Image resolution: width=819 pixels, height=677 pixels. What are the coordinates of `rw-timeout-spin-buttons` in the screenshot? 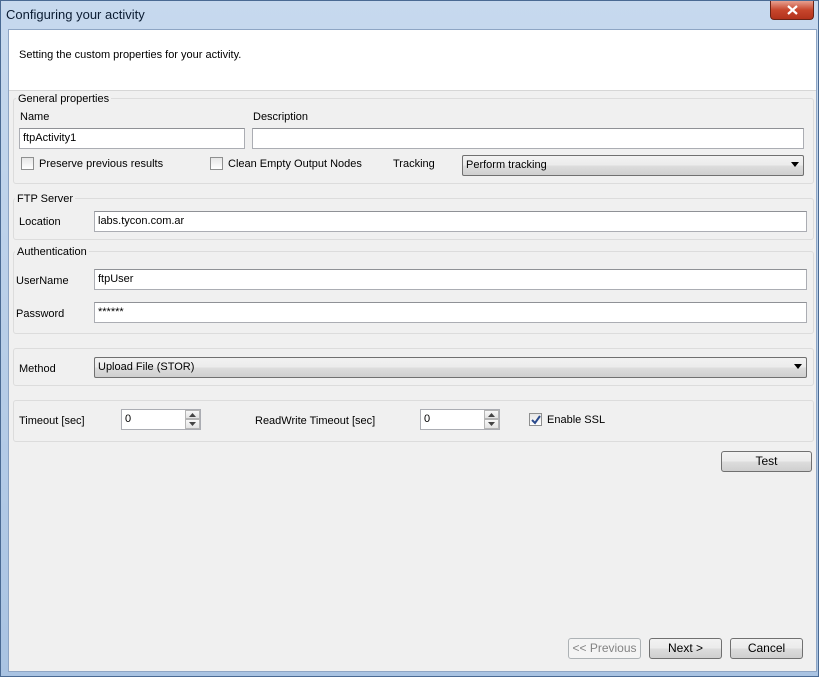 It's located at (491, 419).